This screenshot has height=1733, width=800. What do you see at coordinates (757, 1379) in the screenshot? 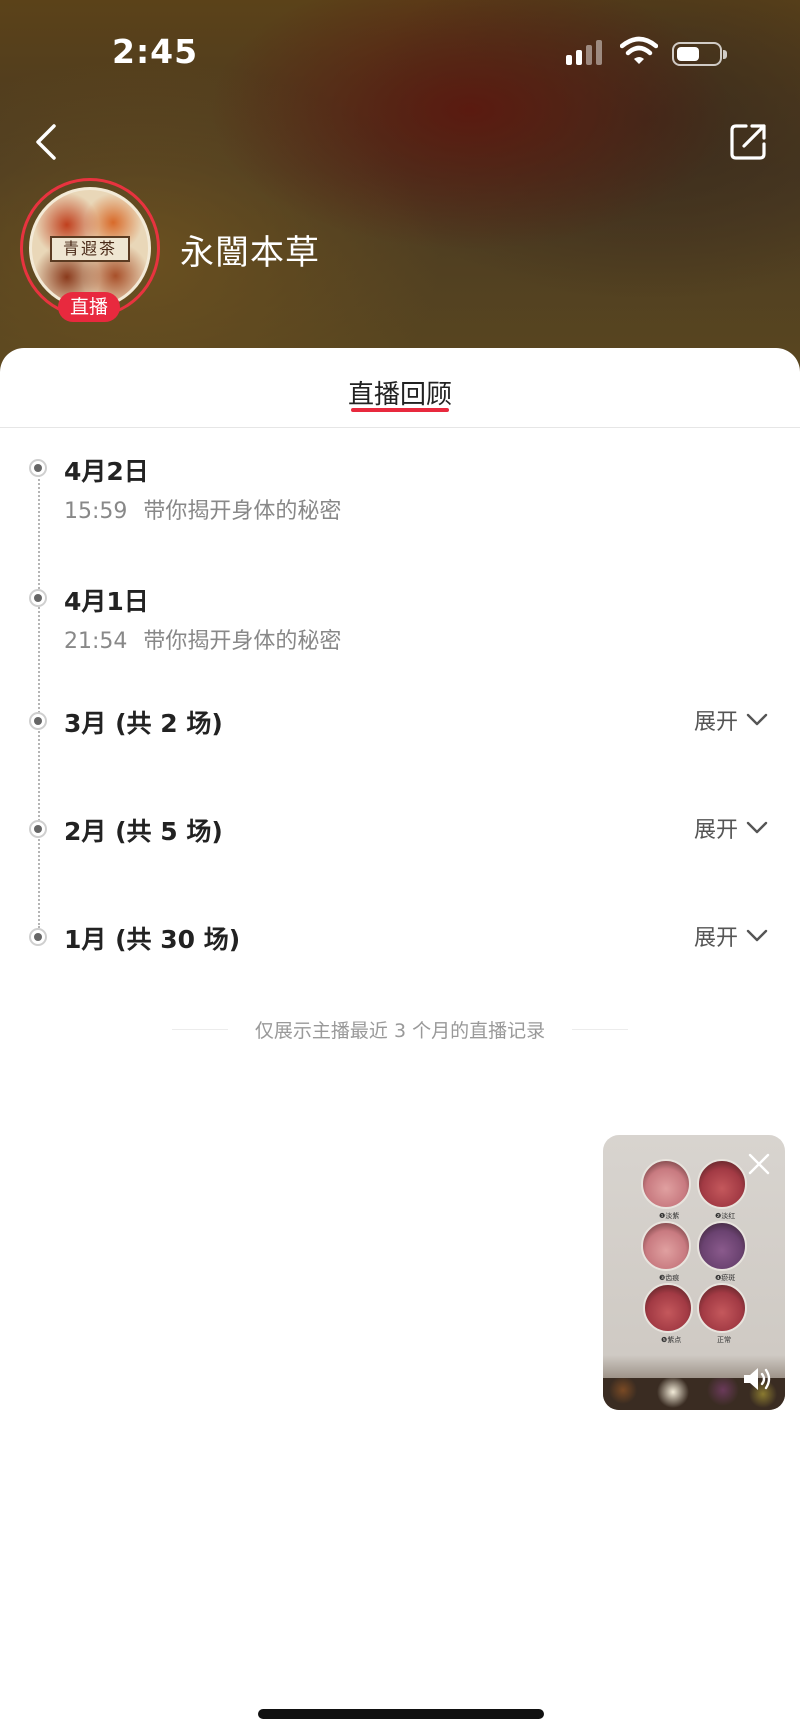
I see `volume-icon` at bounding box center [757, 1379].